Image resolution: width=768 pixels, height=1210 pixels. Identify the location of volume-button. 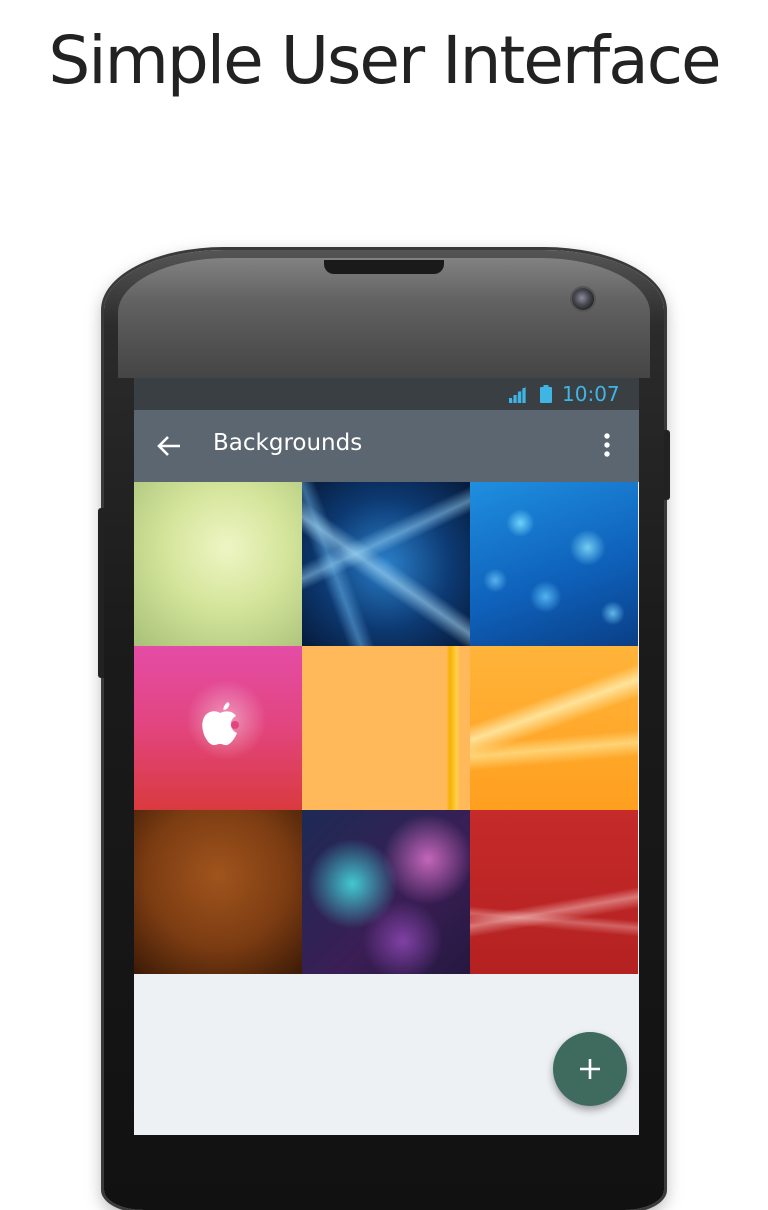
(101, 593).